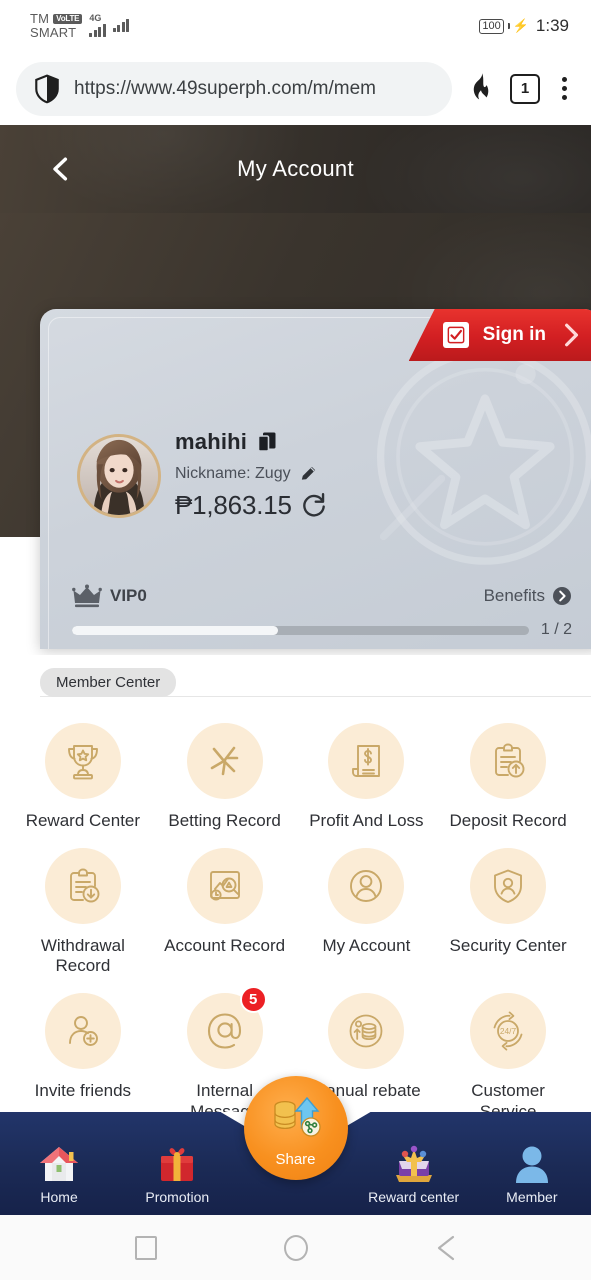 The height and width of the screenshot is (1280, 591). What do you see at coordinates (295, 26) in the screenshot?
I see `status-bar: TM VoLTE SMART 4G 100 ⚡ 1:39` at bounding box center [295, 26].